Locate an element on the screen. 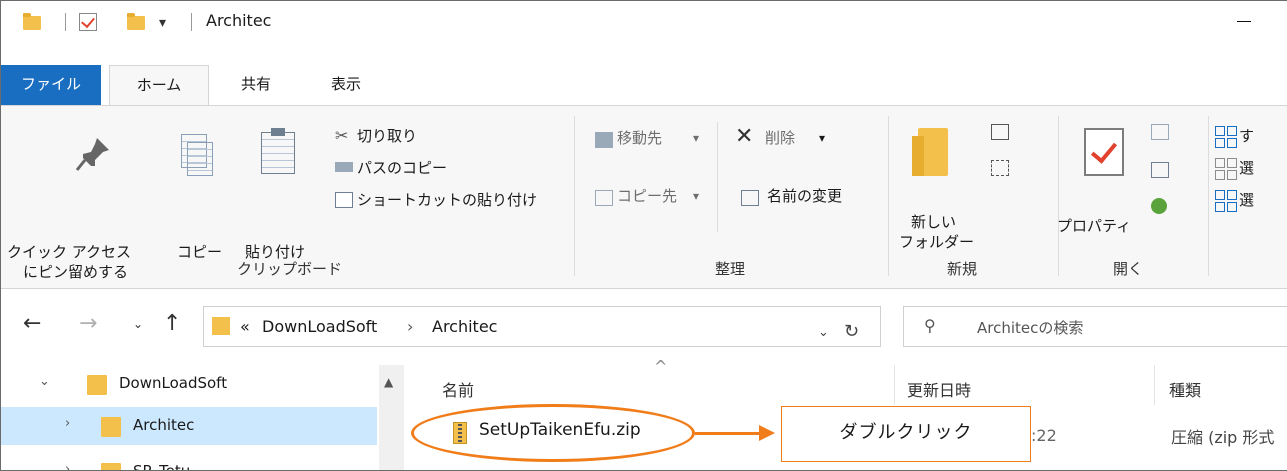  rename-icon is located at coordinates (750, 198).